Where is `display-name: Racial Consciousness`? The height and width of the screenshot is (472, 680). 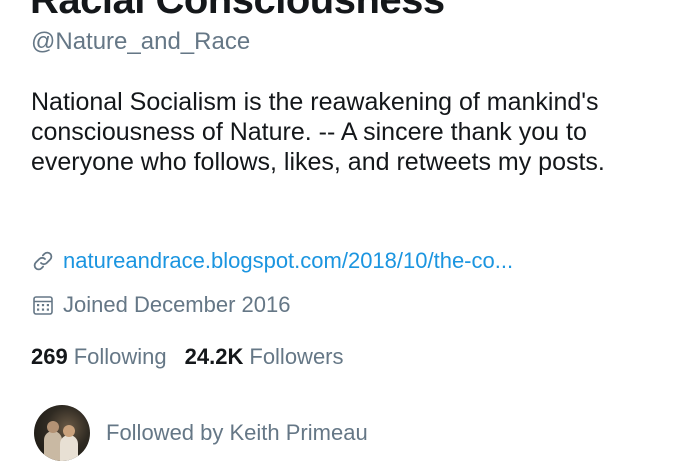 display-name: Racial Consciousness is located at coordinates (237, 11).